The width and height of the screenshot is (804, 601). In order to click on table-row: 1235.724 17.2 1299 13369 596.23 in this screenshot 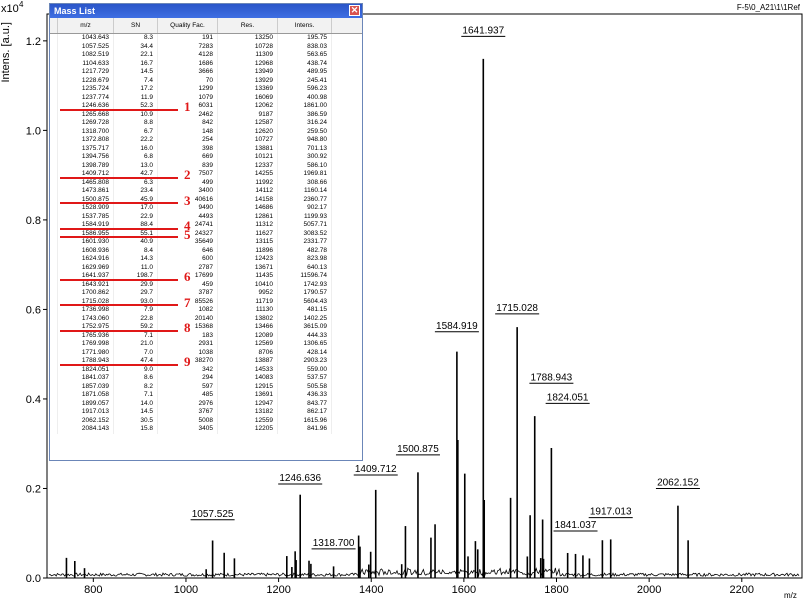, I will do `click(206, 89)`.